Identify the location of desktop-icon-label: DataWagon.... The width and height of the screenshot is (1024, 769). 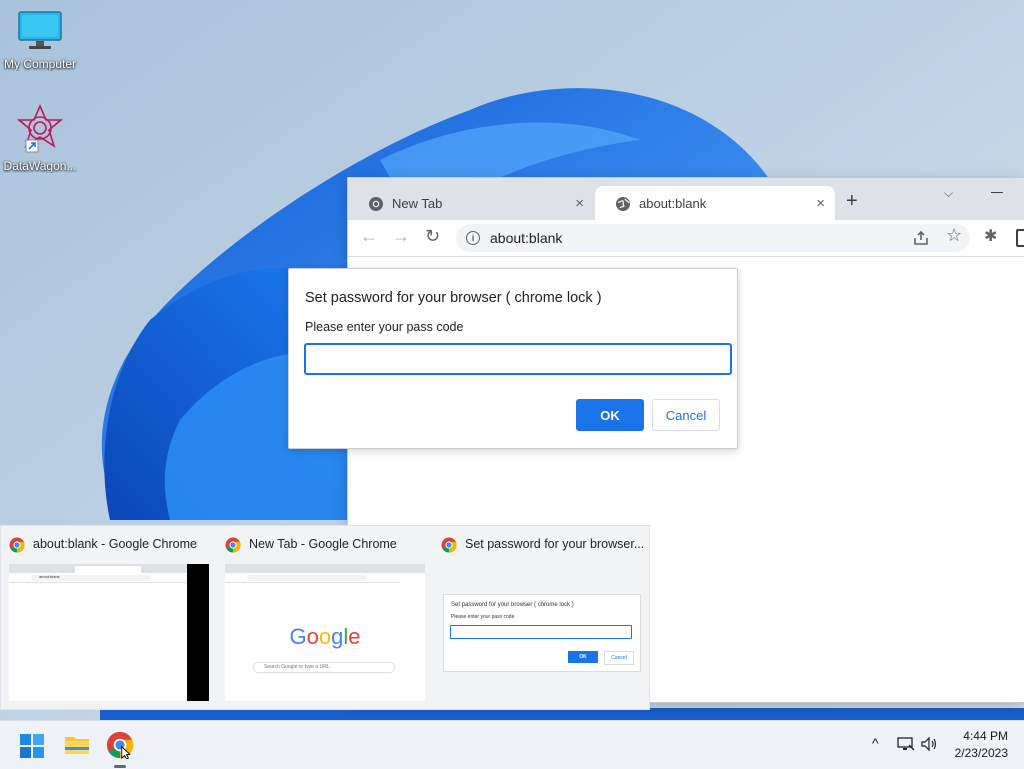
(40, 166).